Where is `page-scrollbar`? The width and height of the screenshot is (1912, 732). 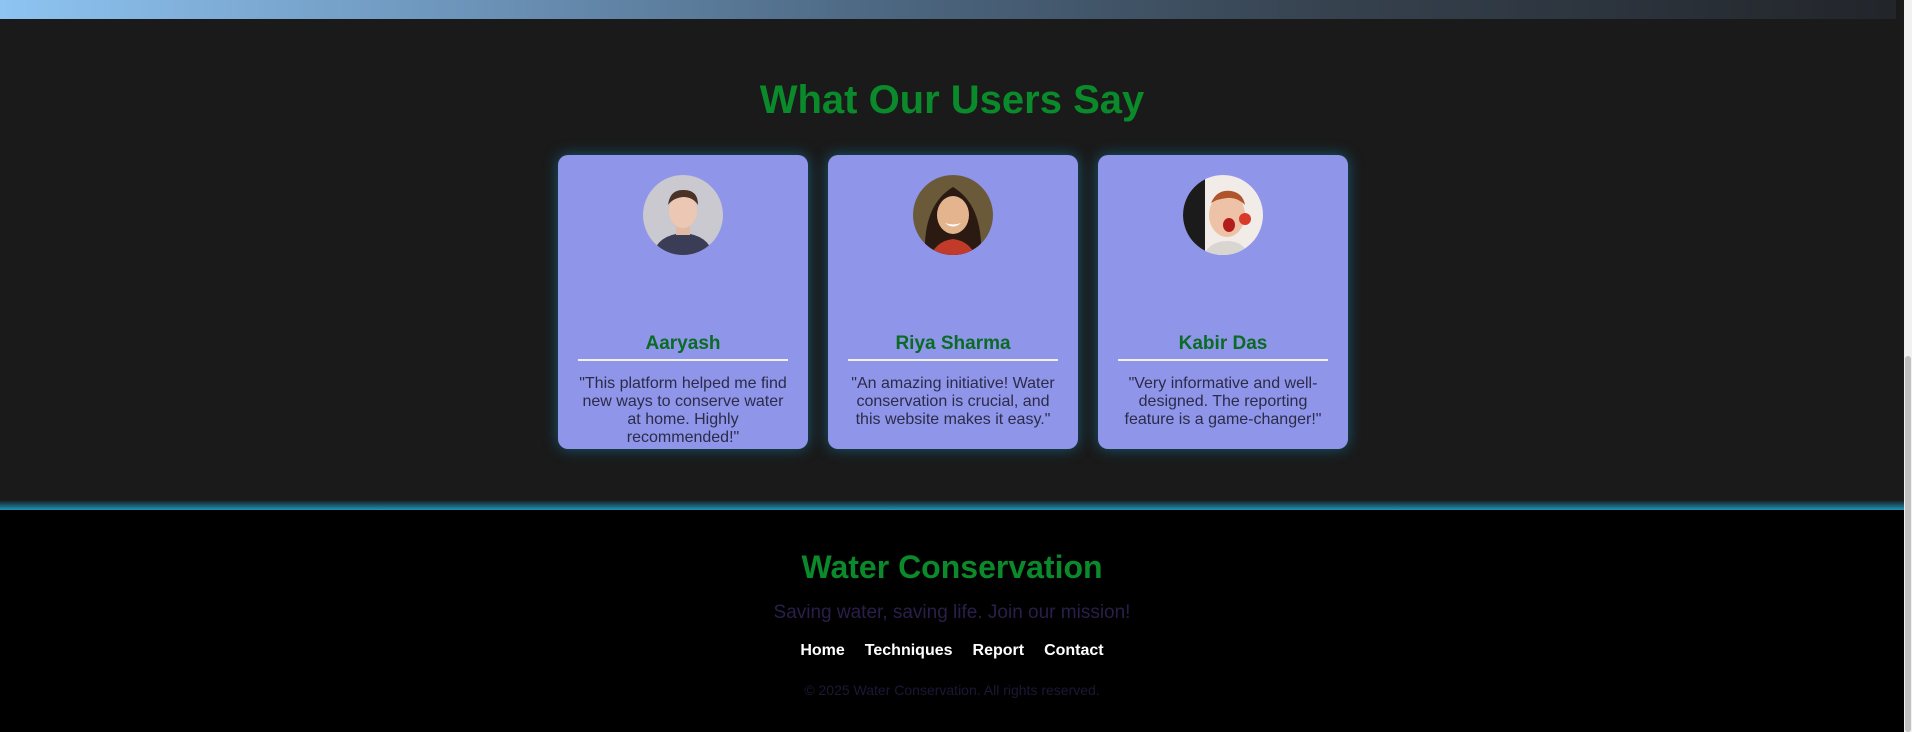 page-scrollbar is located at coordinates (1908, 366).